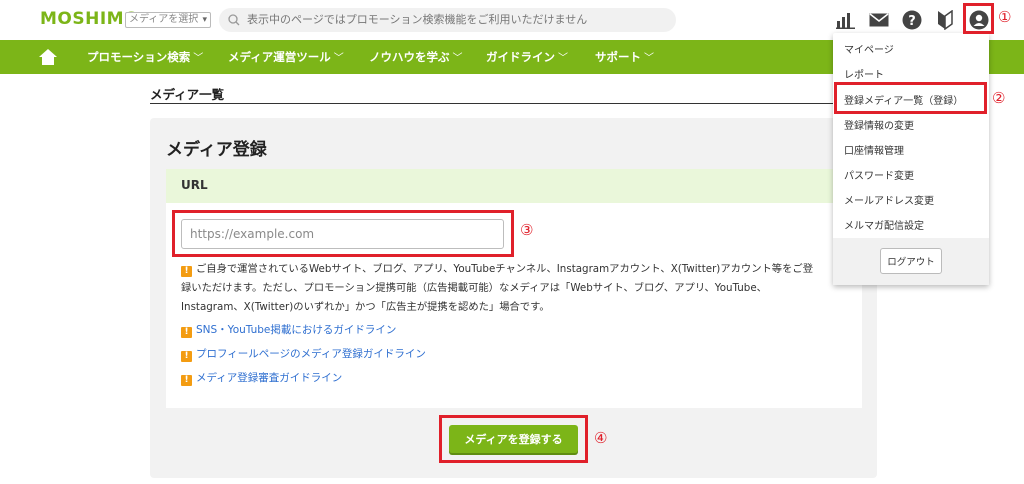 This screenshot has height=484, width=1024. What do you see at coordinates (527, 57) in the screenshot?
I see `nav-item-guidelines: ガイドライン ﹀` at bounding box center [527, 57].